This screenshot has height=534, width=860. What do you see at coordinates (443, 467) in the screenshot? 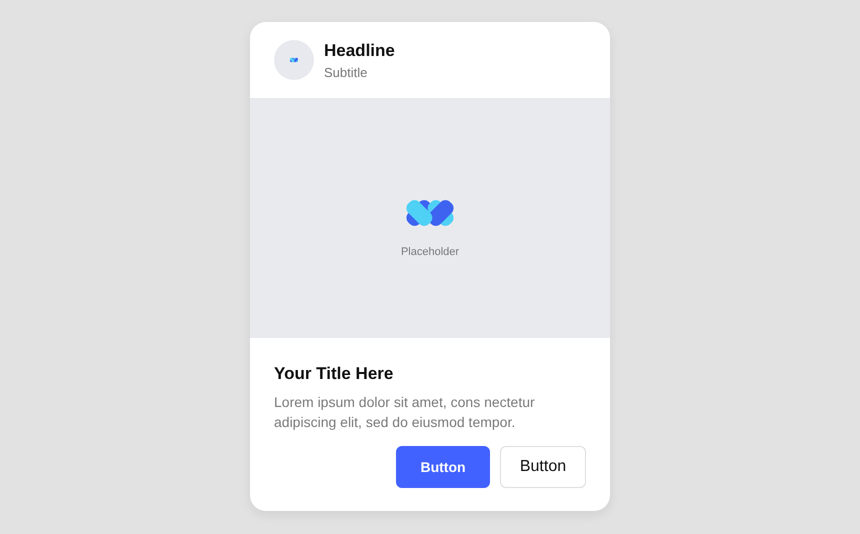
I see `primary-button: Button` at bounding box center [443, 467].